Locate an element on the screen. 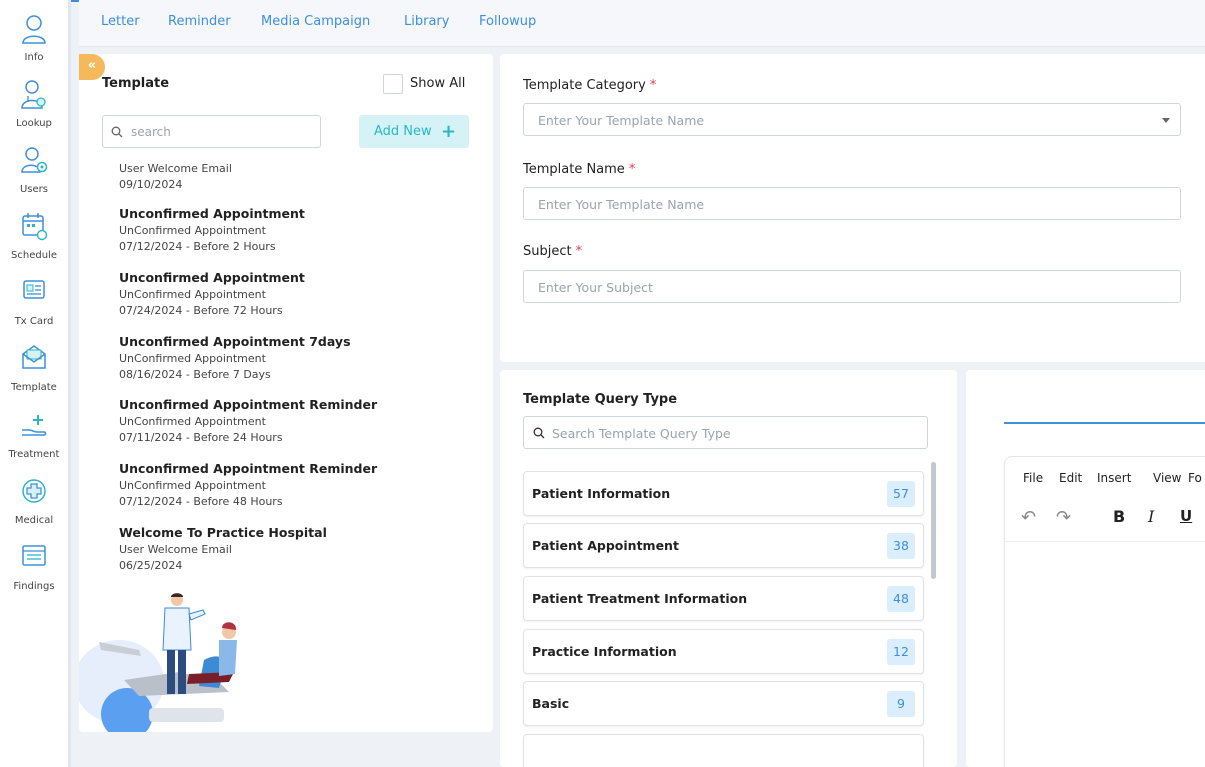 The image size is (1205, 767). tab-reminder: Reminder is located at coordinates (199, 21).